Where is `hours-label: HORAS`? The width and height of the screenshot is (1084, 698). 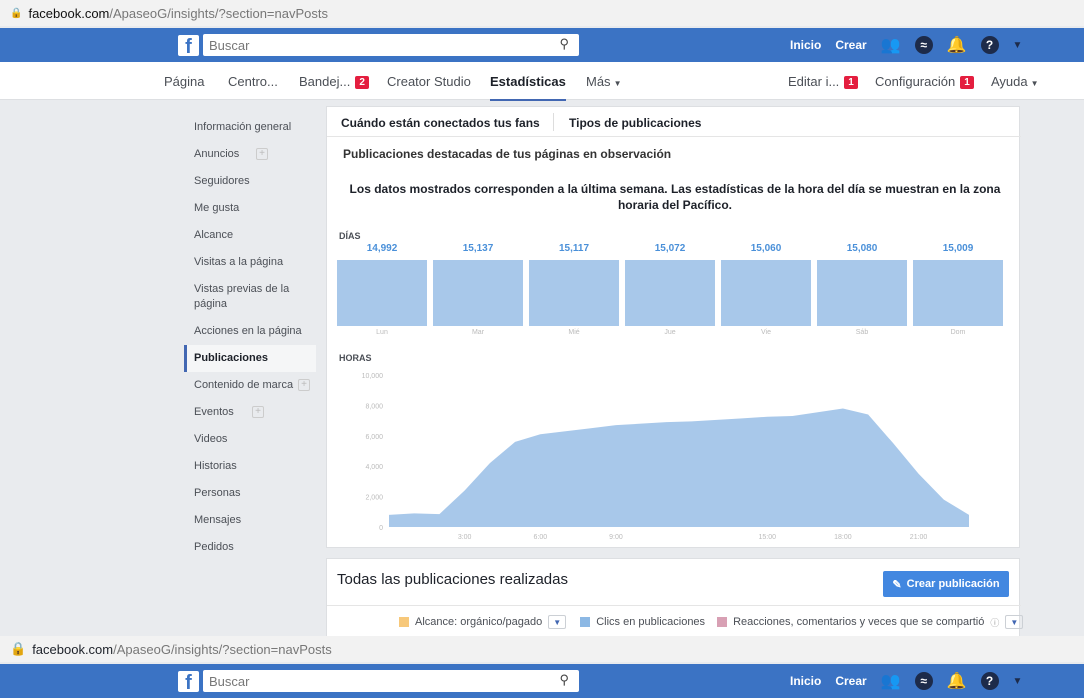
hours-label: HORAS is located at coordinates (355, 358).